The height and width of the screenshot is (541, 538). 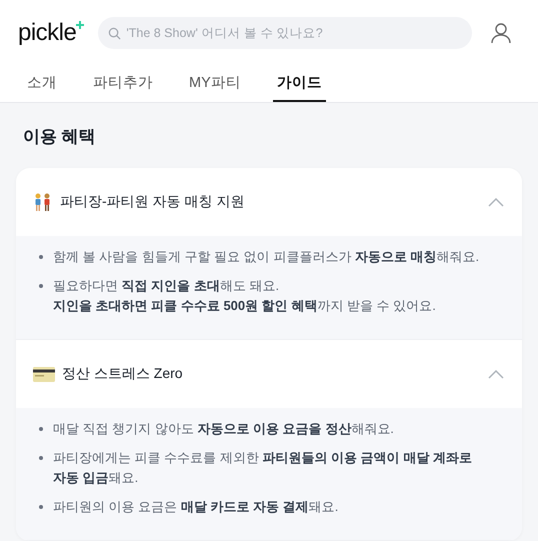 What do you see at coordinates (266, 256) in the screenshot?
I see `bullet-text: 함께 볼 사람을 힘들게 구할 필요 없이 피클플러스가 자동으로 매칭해줘요.` at bounding box center [266, 256].